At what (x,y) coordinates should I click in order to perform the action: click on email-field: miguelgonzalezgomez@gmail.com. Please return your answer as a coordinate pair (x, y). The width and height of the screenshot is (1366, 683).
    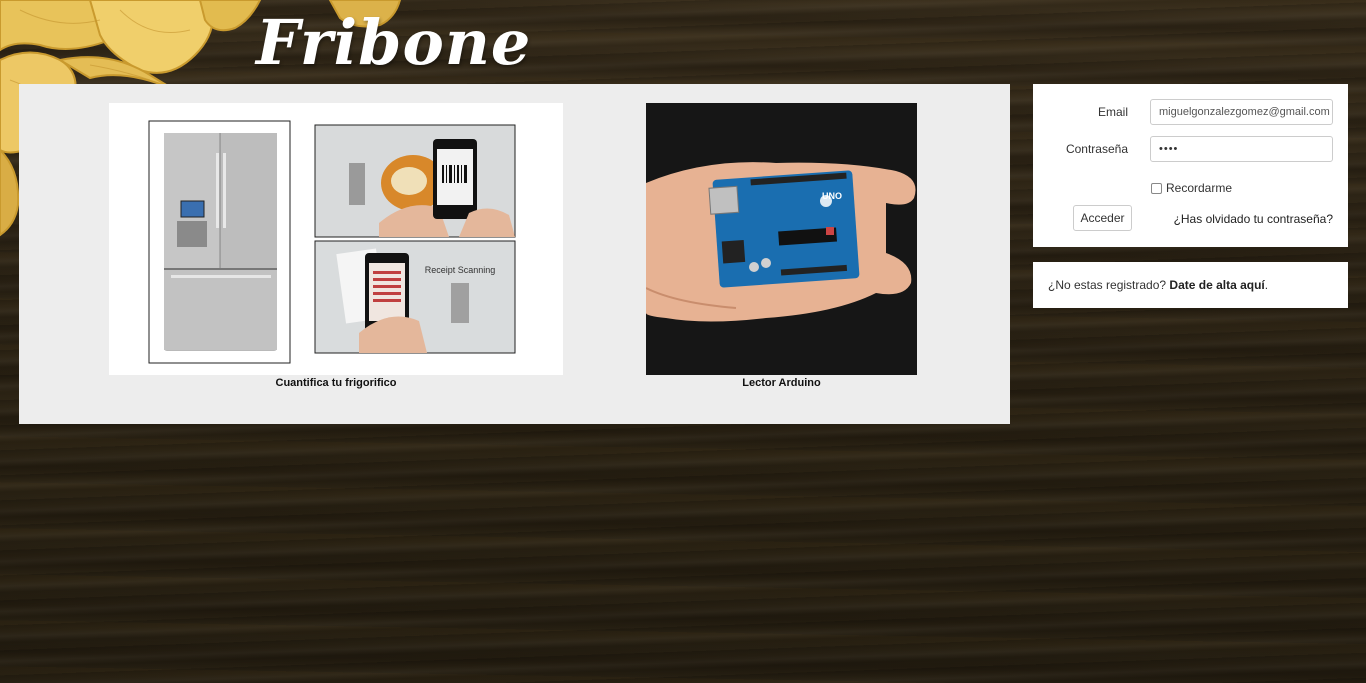
    Looking at the image, I should click on (1241, 112).